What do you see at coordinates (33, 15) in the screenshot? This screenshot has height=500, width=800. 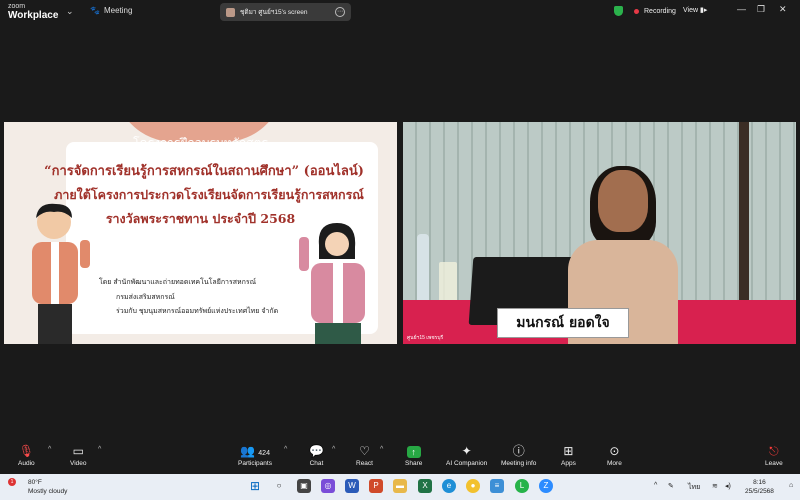 I see `logo-line2: Workplace` at bounding box center [33, 15].